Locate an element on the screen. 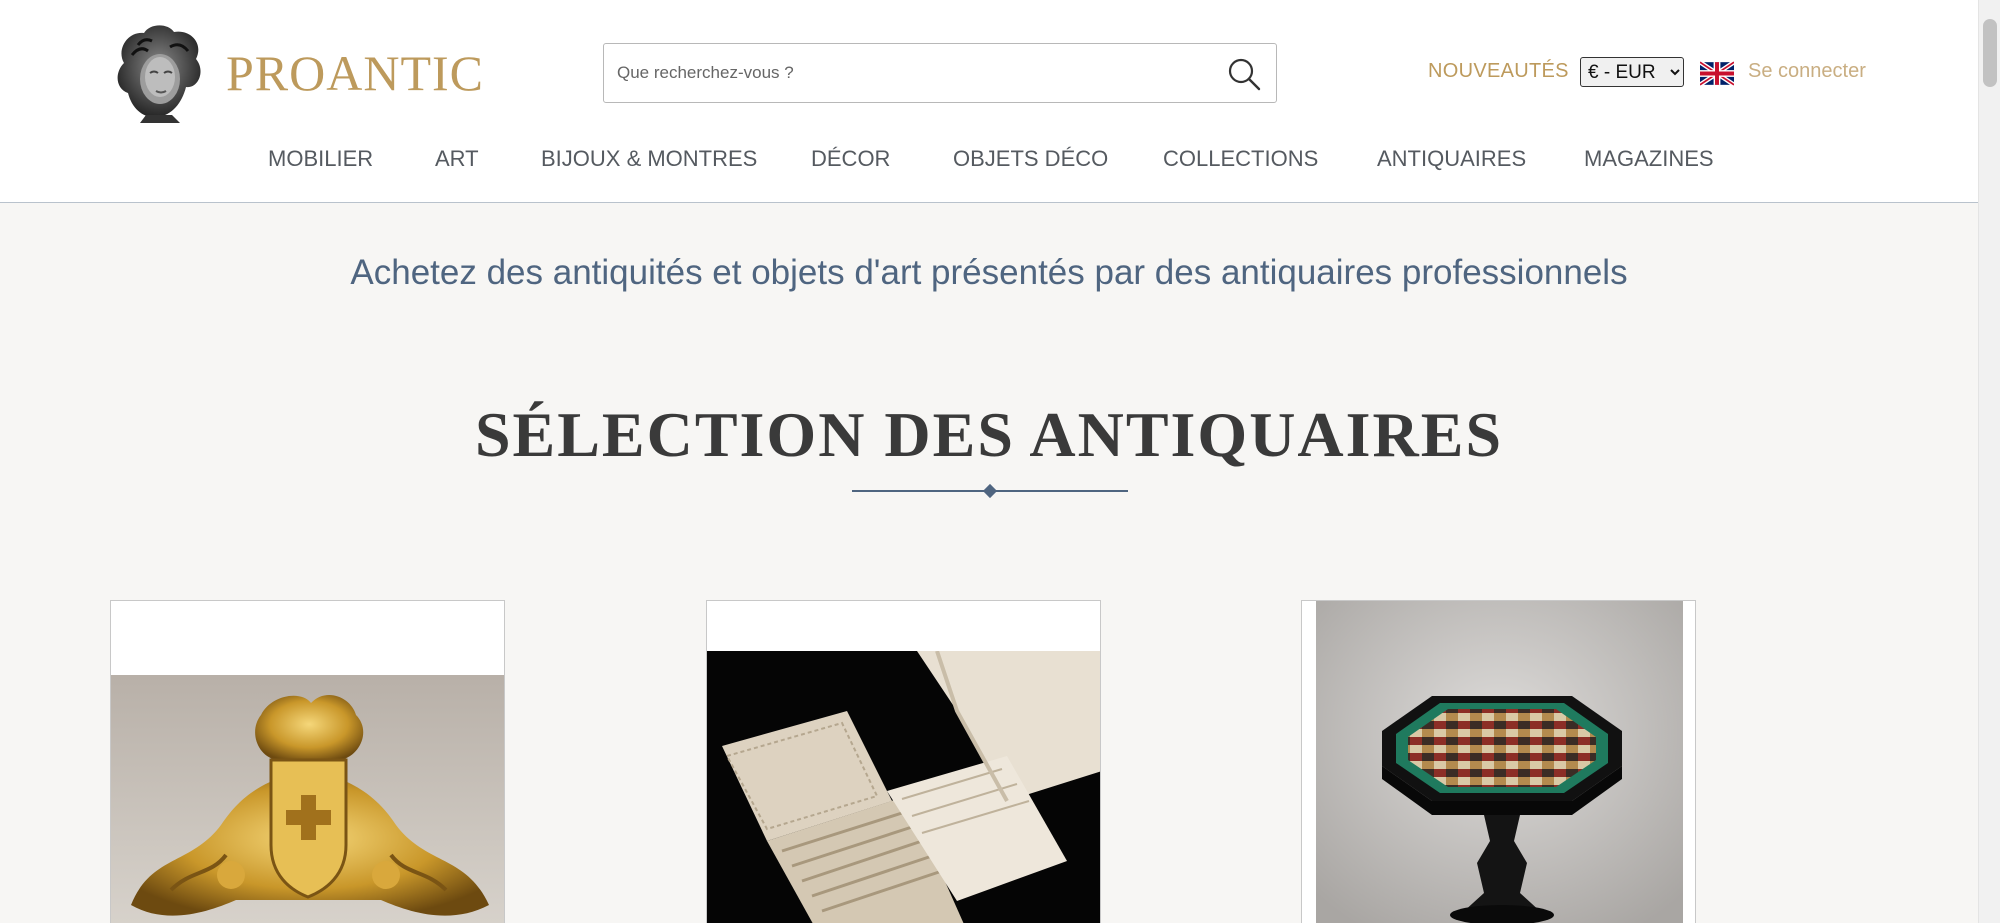 The image size is (2000, 923). search-icon is located at coordinates (1244, 74).